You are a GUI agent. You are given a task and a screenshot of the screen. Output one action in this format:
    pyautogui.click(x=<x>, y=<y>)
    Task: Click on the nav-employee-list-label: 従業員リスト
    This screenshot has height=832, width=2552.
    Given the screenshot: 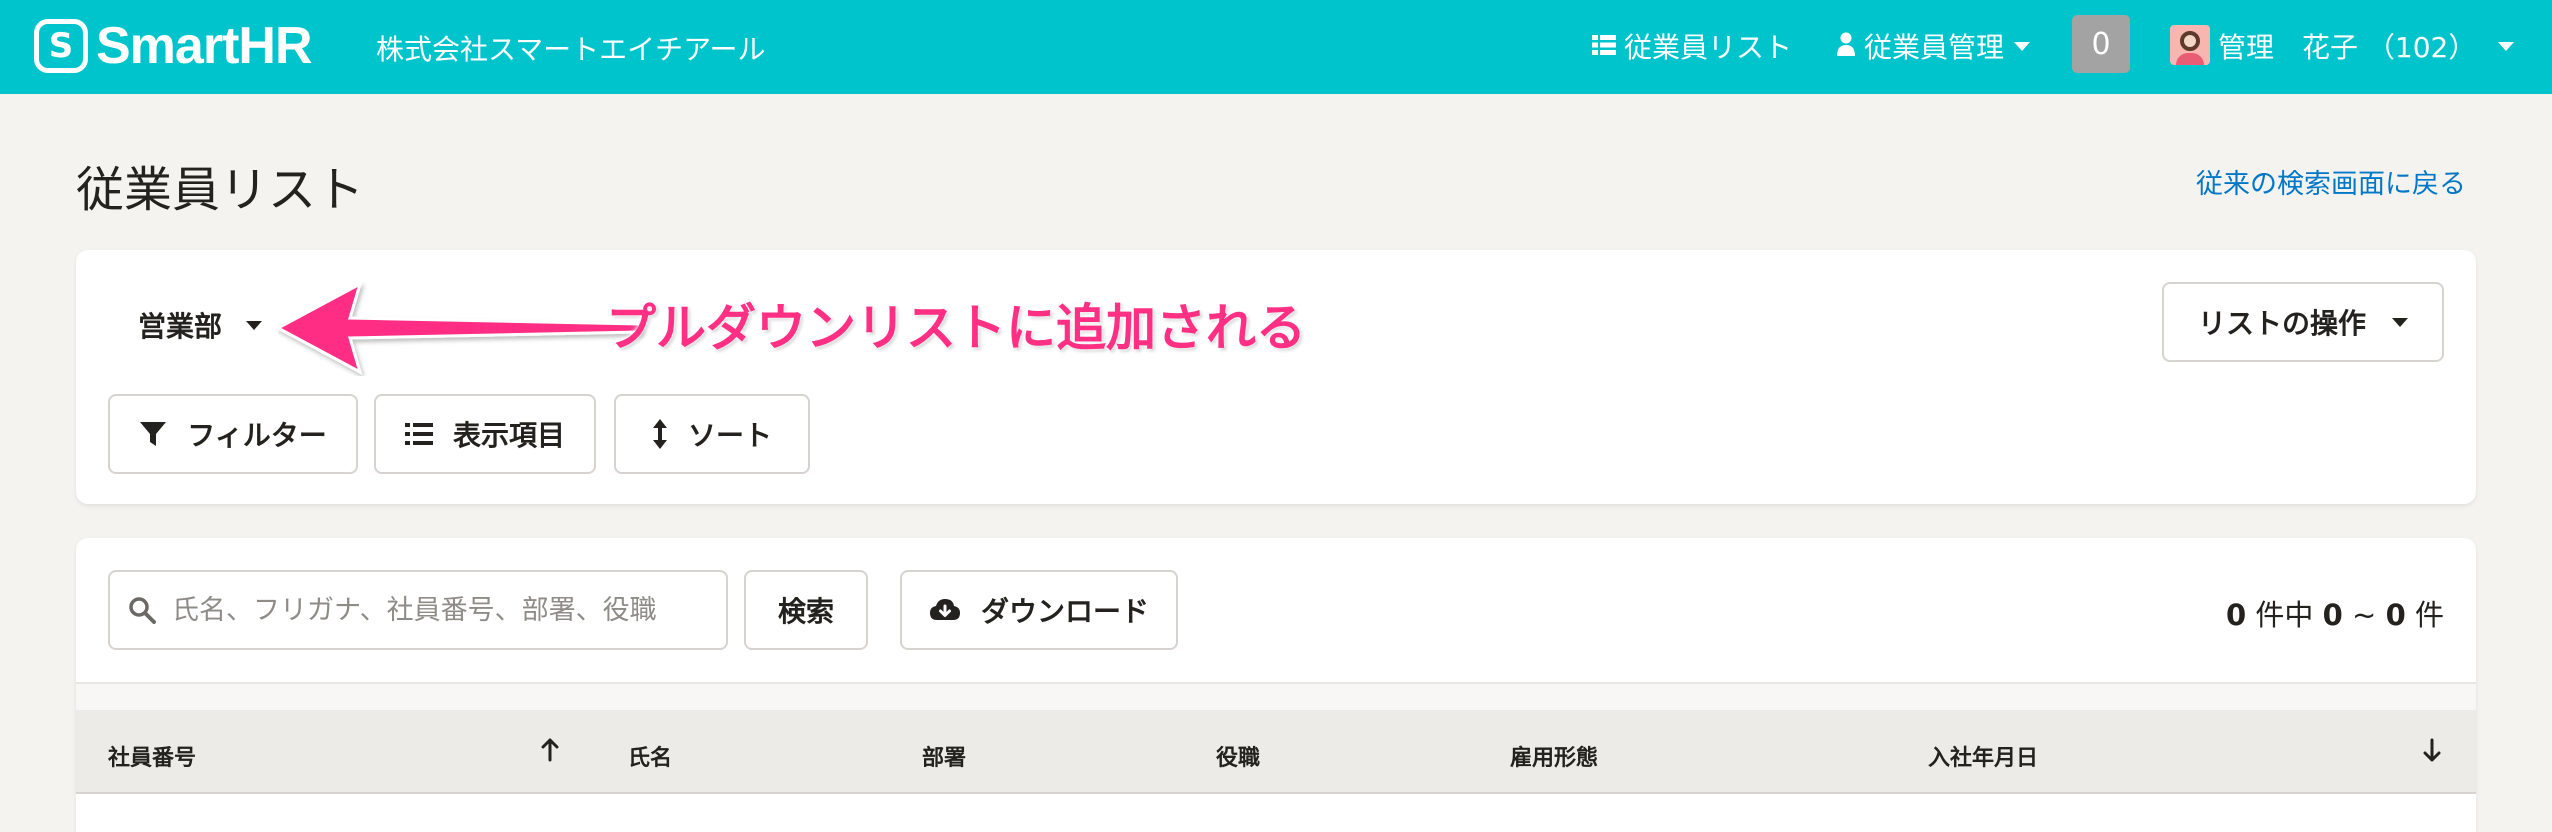 What is the action you would take?
    pyautogui.click(x=1708, y=47)
    